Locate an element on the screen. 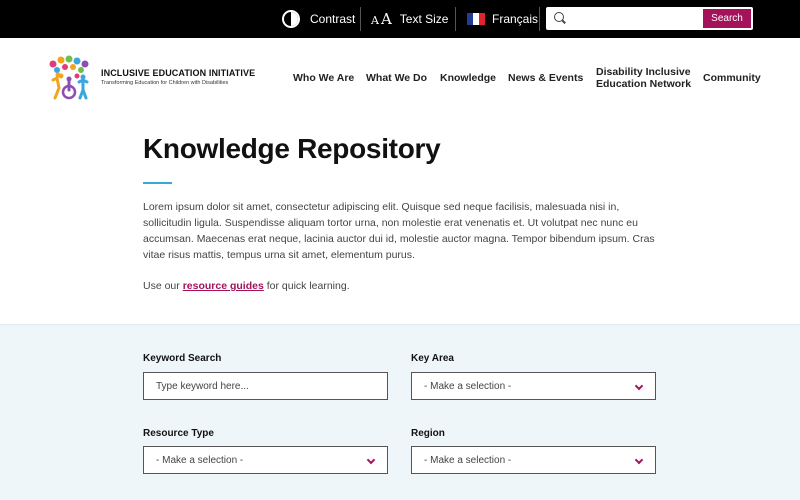 Image resolution: width=800 pixels, height=500 pixels. utility-bar: Contrast A A Text Size Français Search is located at coordinates (400, 19).